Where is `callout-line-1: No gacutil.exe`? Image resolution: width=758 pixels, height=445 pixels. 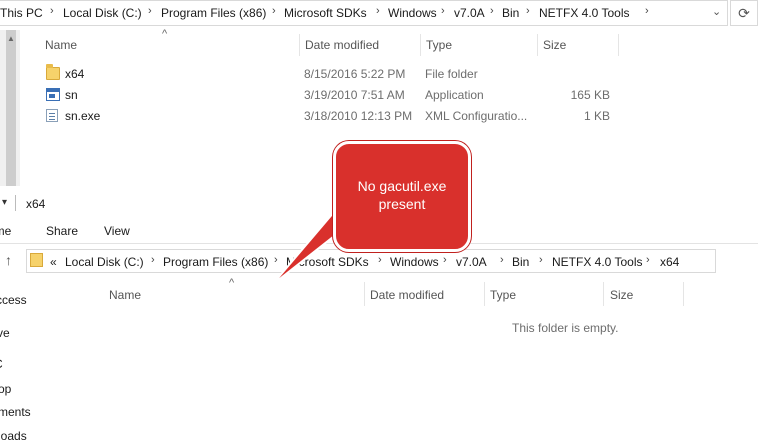 callout-line-1: No gacutil.exe is located at coordinates (402, 186).